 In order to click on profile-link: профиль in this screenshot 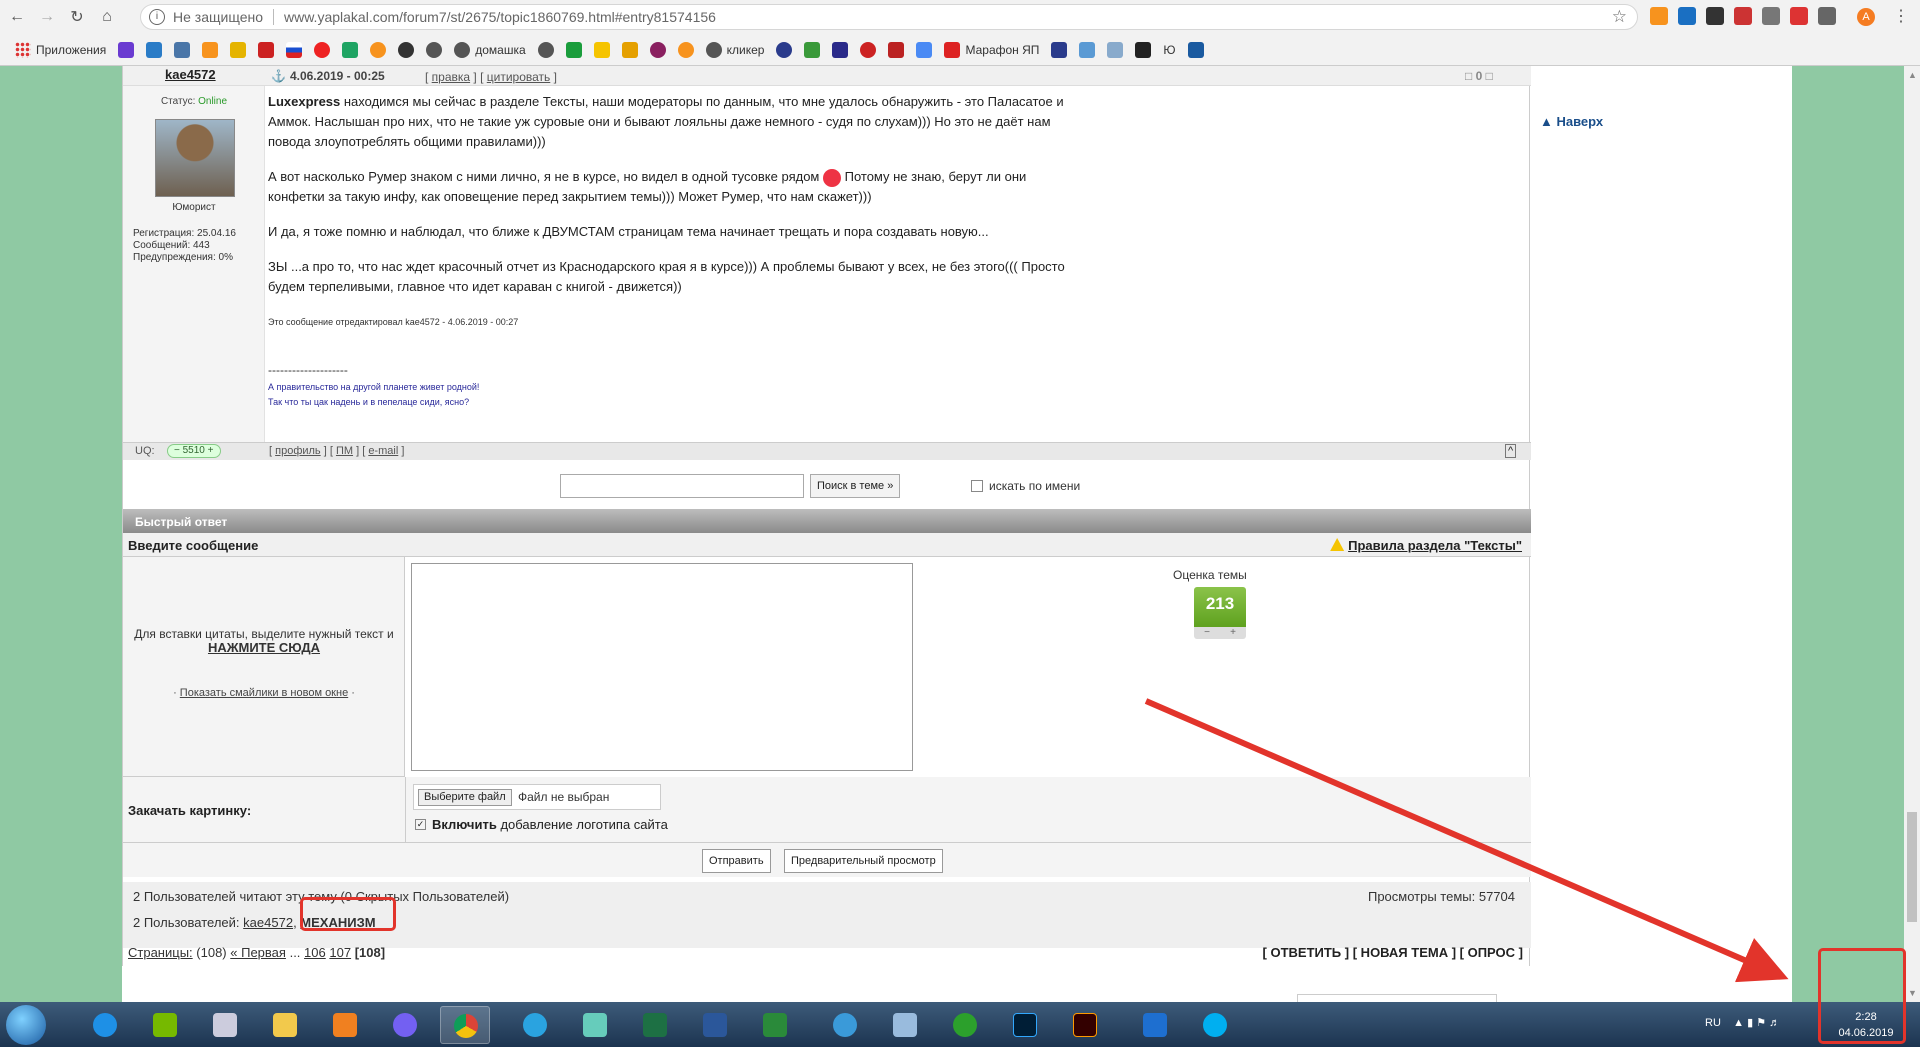, I will do `click(298, 451)`.